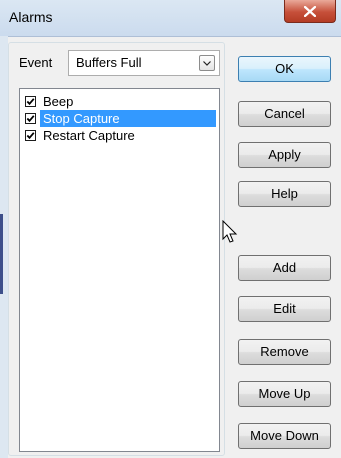  I want to click on list-item-restart-capture: Restart Capture, so click(121, 135).